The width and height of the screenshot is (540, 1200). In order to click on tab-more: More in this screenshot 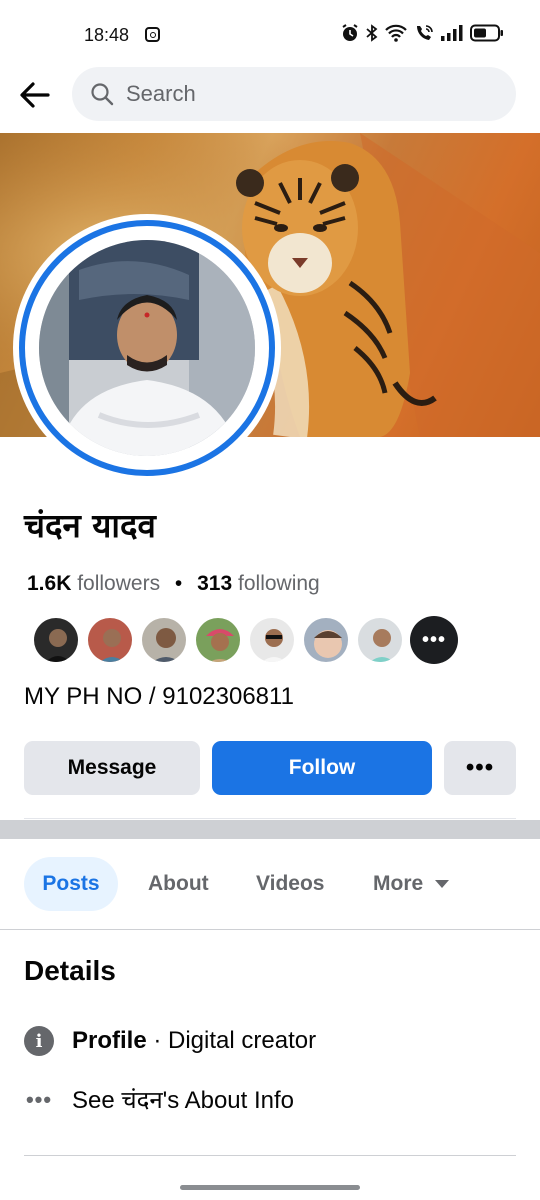, I will do `click(411, 884)`.